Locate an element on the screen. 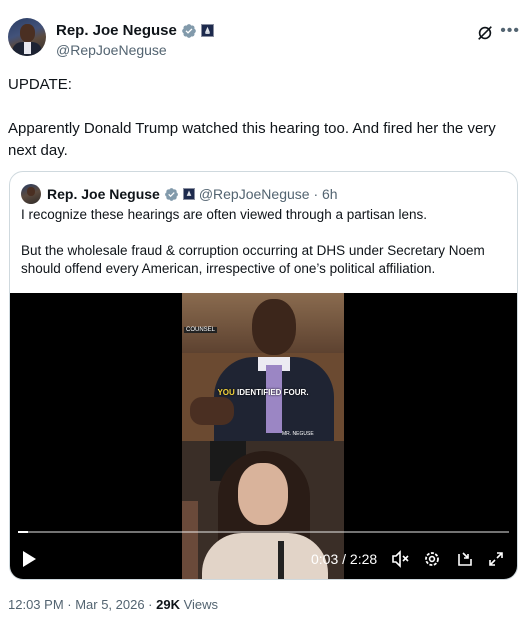  tweet-meta: 12:03 PM · Mar 5, 2026 · 29K Views is located at coordinates (113, 604).